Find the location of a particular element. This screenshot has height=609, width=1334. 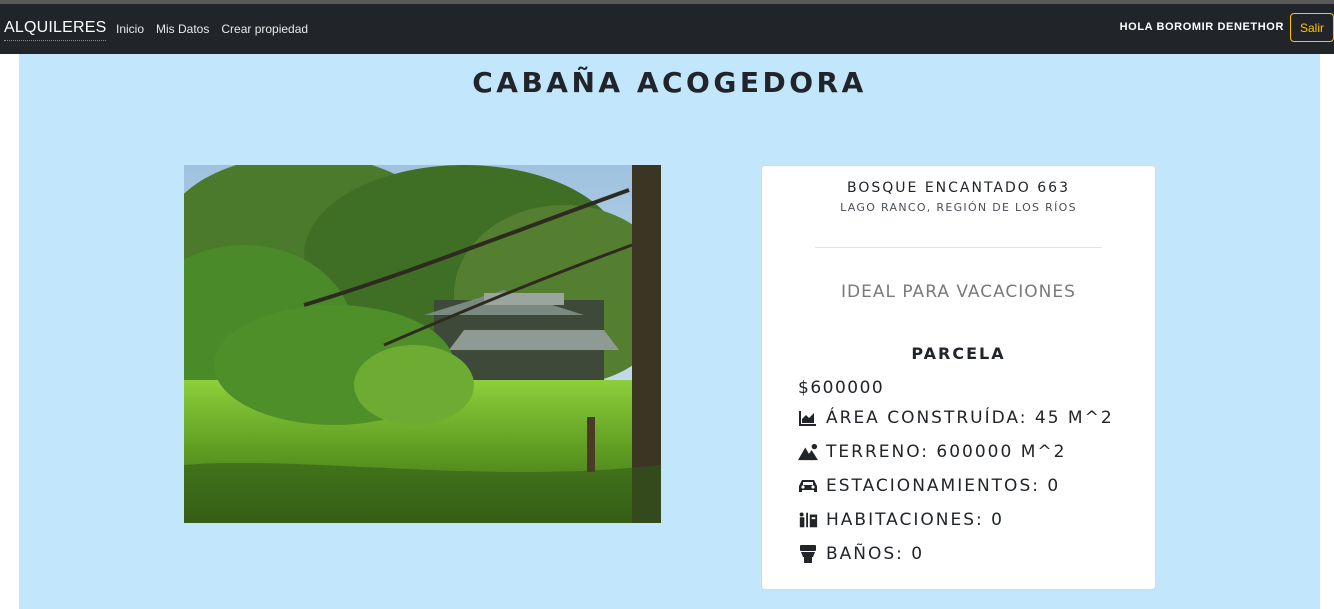

feature-land-area: TERRENO: 600000 M^2 is located at coordinates (932, 452).